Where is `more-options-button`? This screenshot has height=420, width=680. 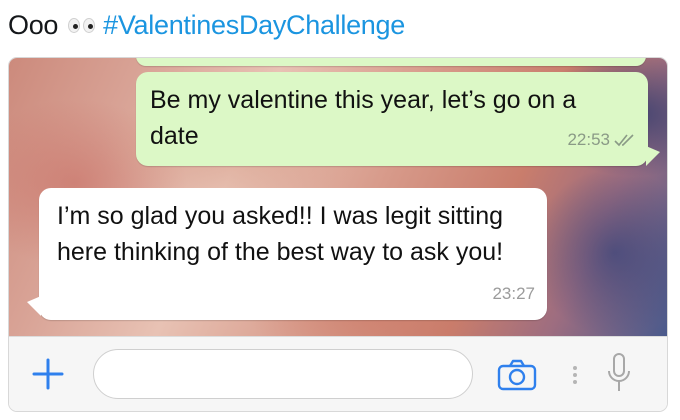
more-options-button is located at coordinates (575, 375).